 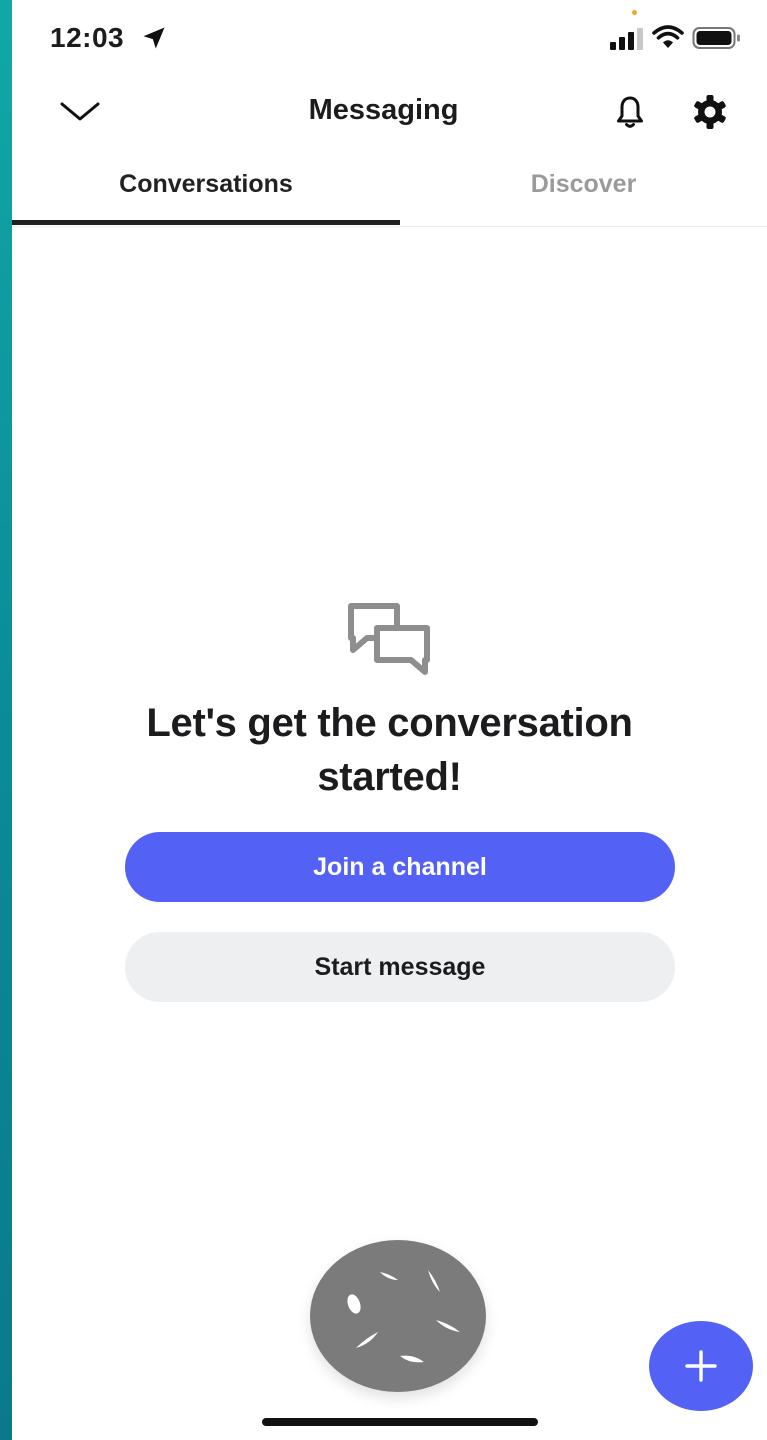 I want to click on battery-icon, so click(x=716, y=38).